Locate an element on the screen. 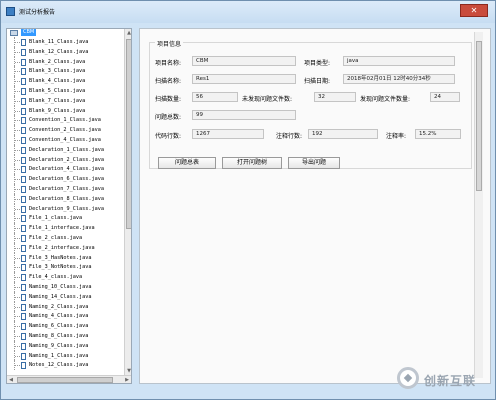 The height and width of the screenshot is (400, 496). tree-file-item: Naming_2_Class.java is located at coordinates (65, 306).